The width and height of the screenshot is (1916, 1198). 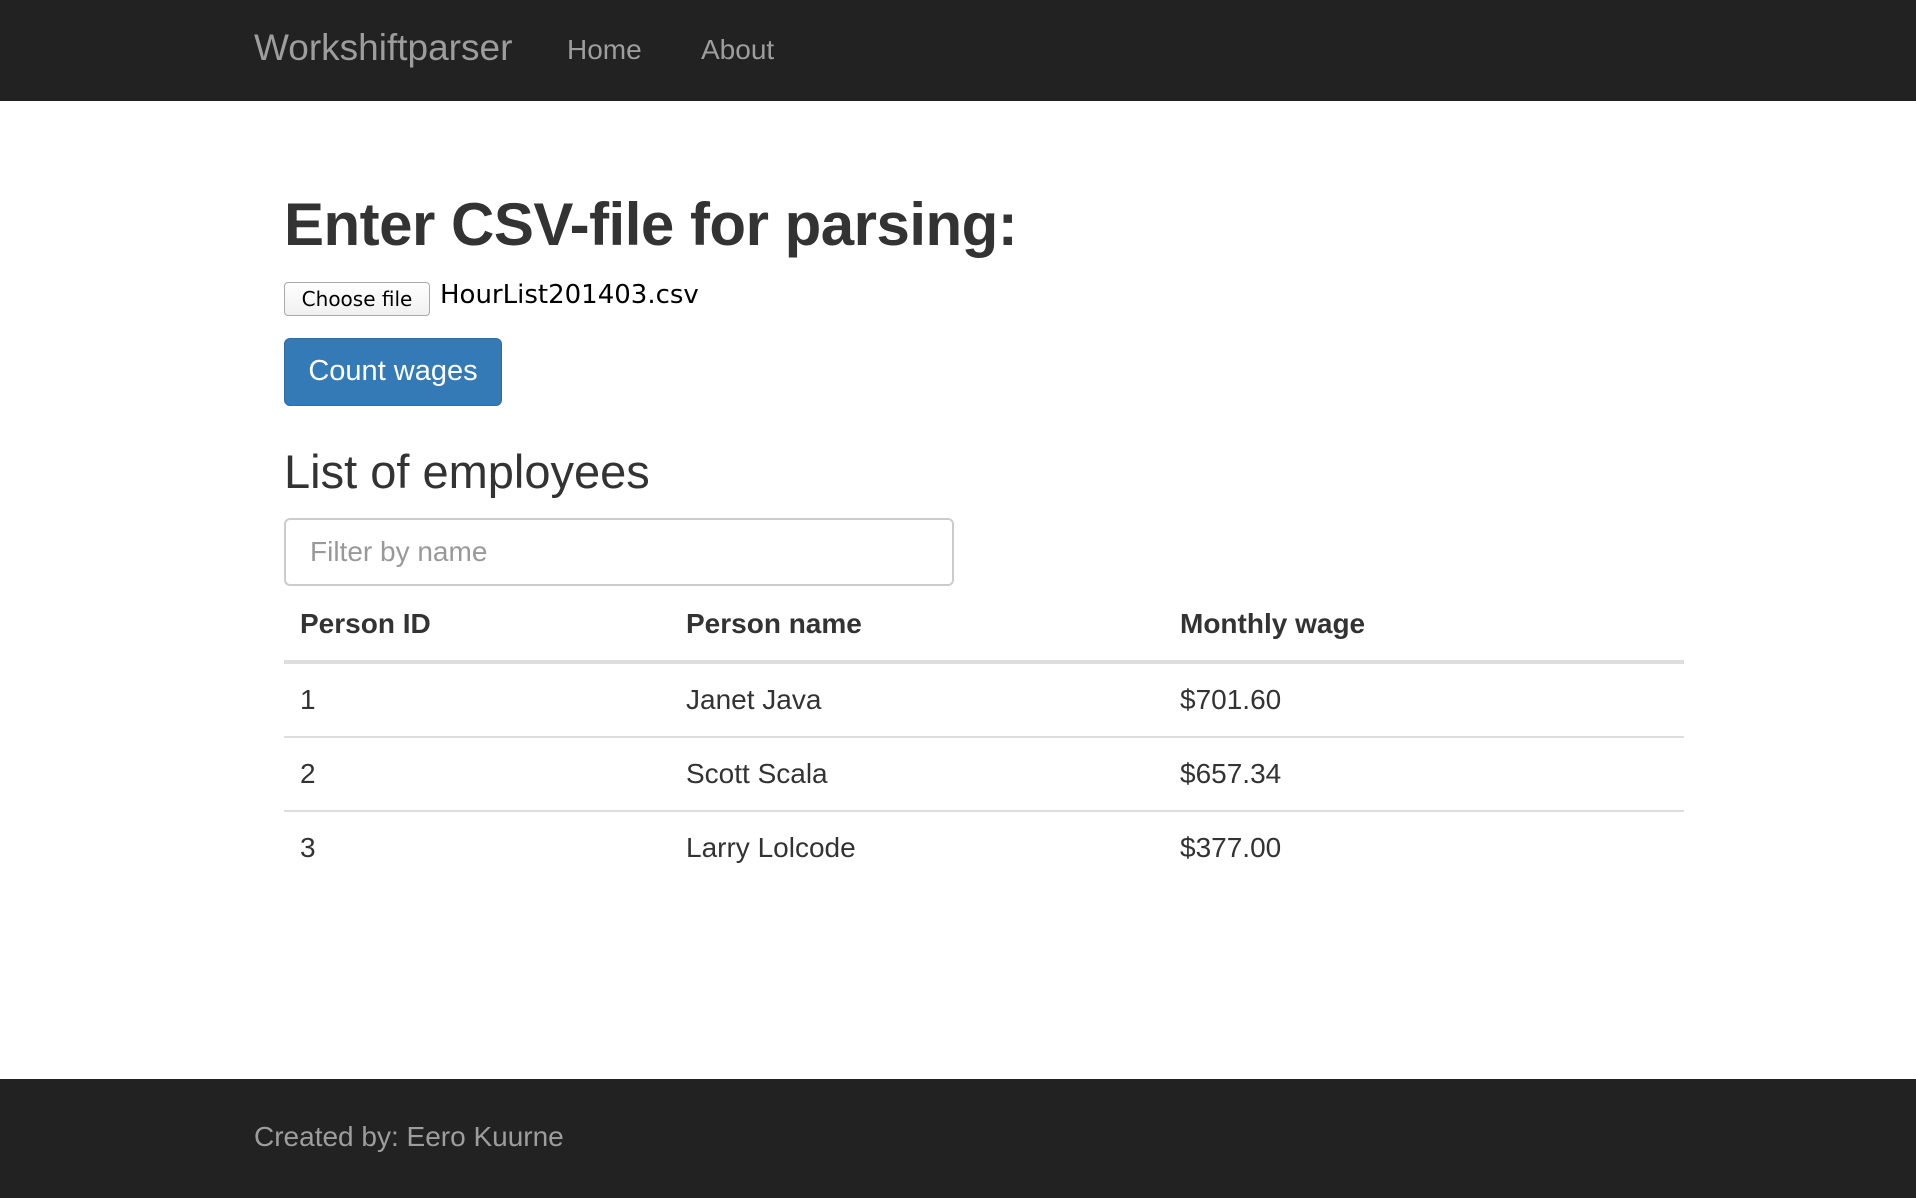 I want to click on monthly-wage-cell: $657.34, so click(x=1424, y=773).